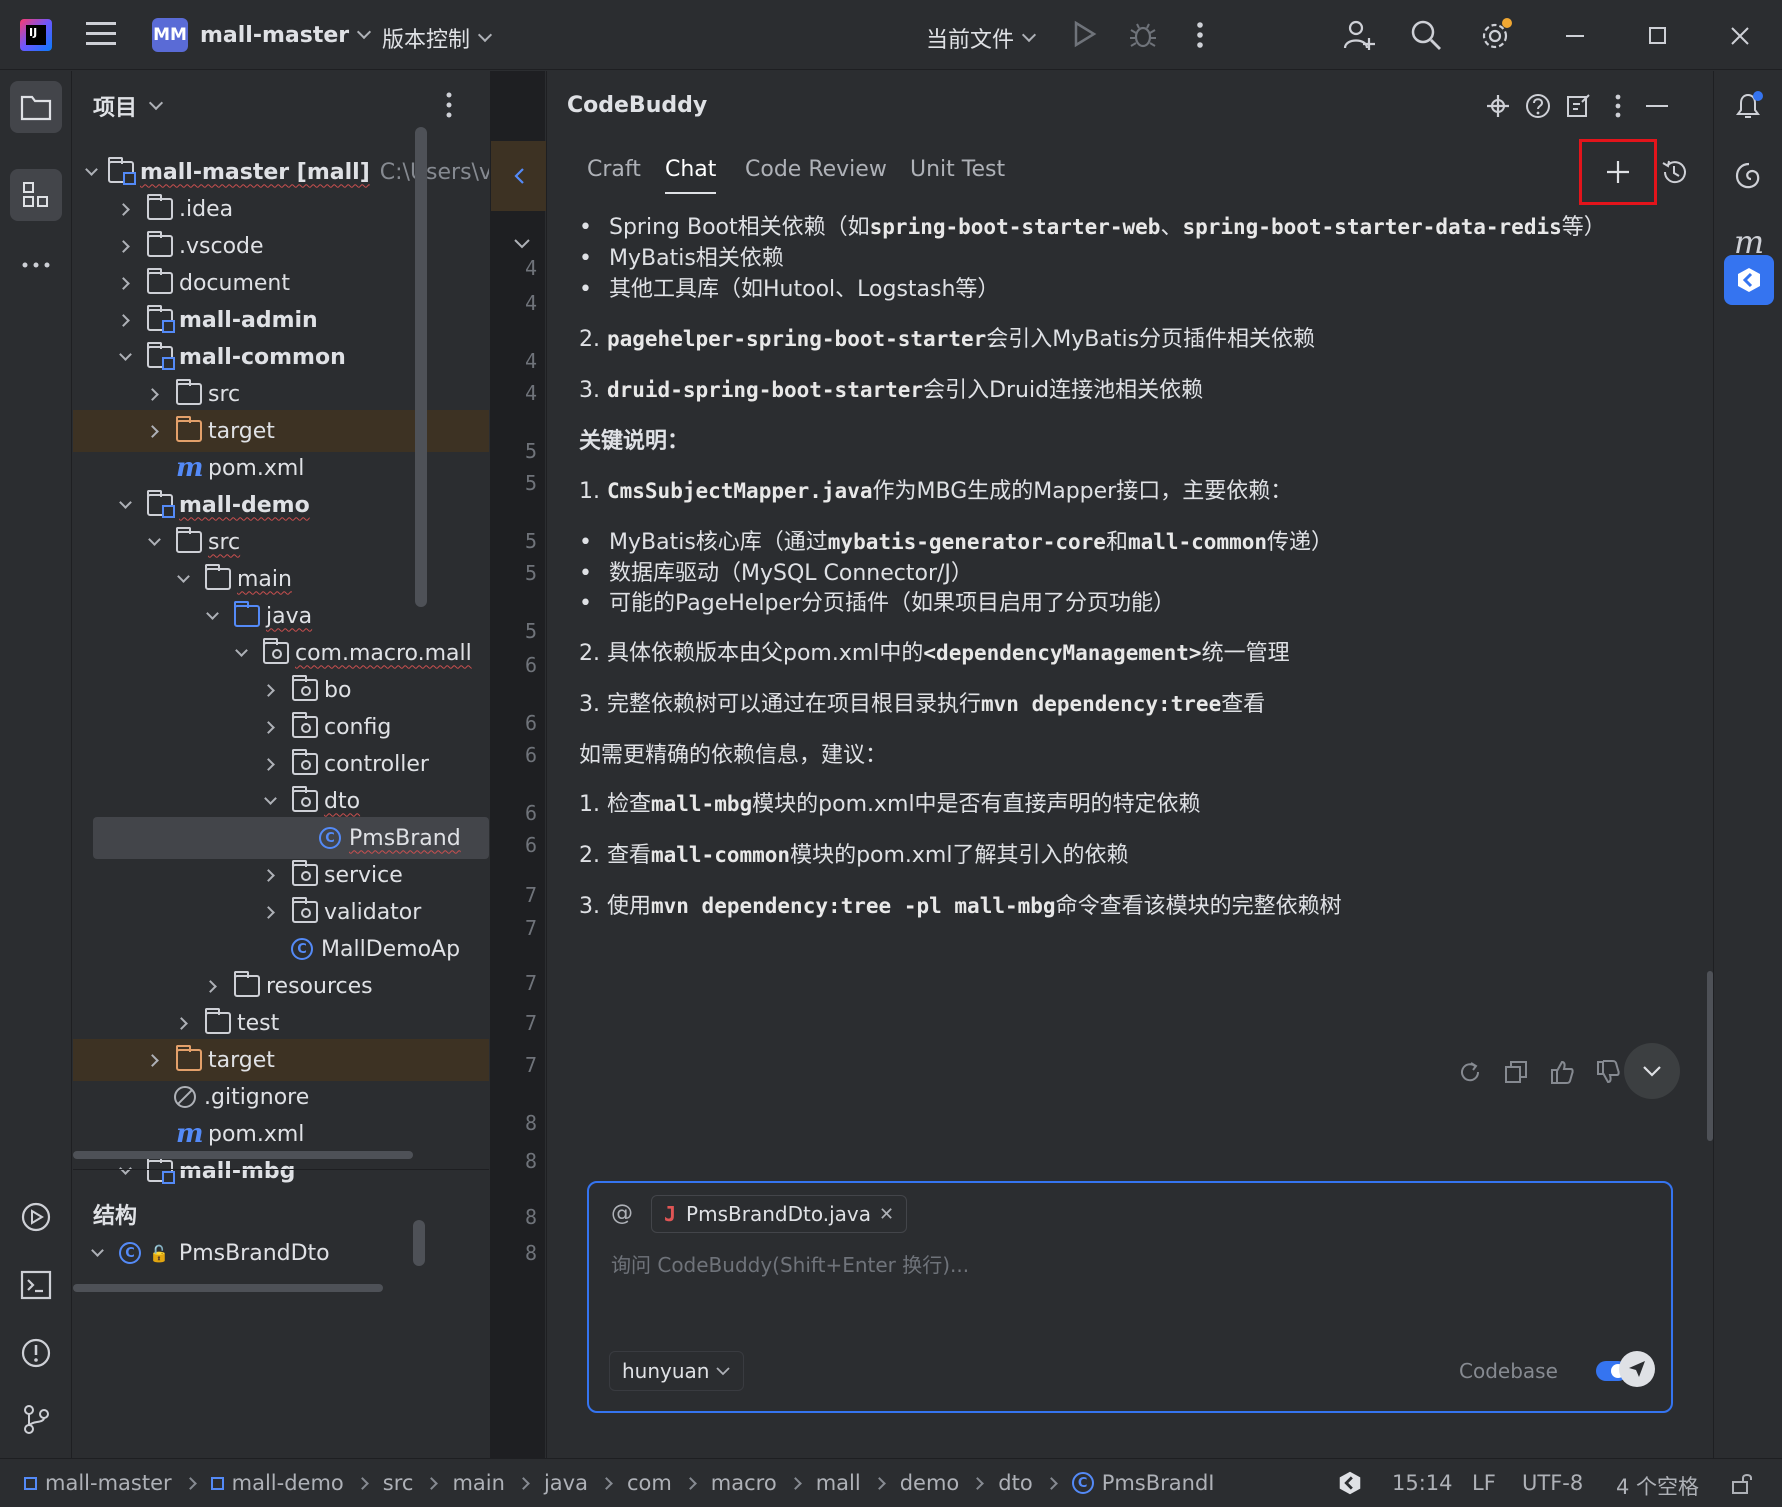 The image size is (1782, 1507). Describe the element at coordinates (281, 801) in the screenshot. I see `tree-node-dto: dto` at that location.